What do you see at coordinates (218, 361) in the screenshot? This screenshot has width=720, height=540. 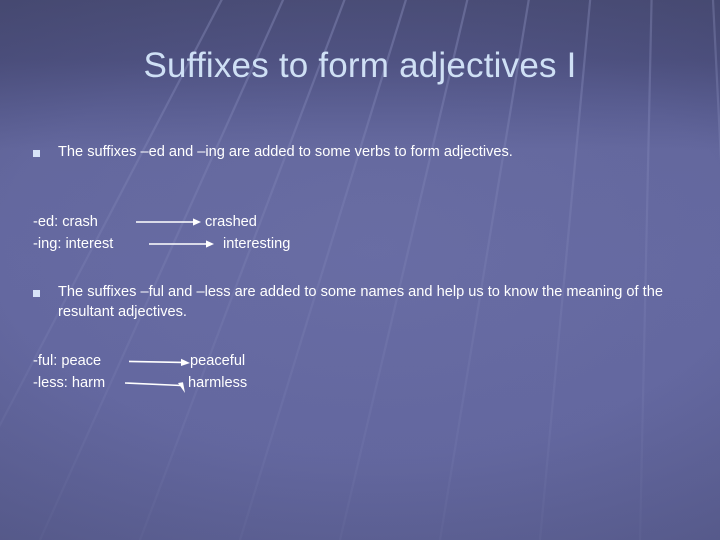 I see `example-result-word: peaceful` at bounding box center [218, 361].